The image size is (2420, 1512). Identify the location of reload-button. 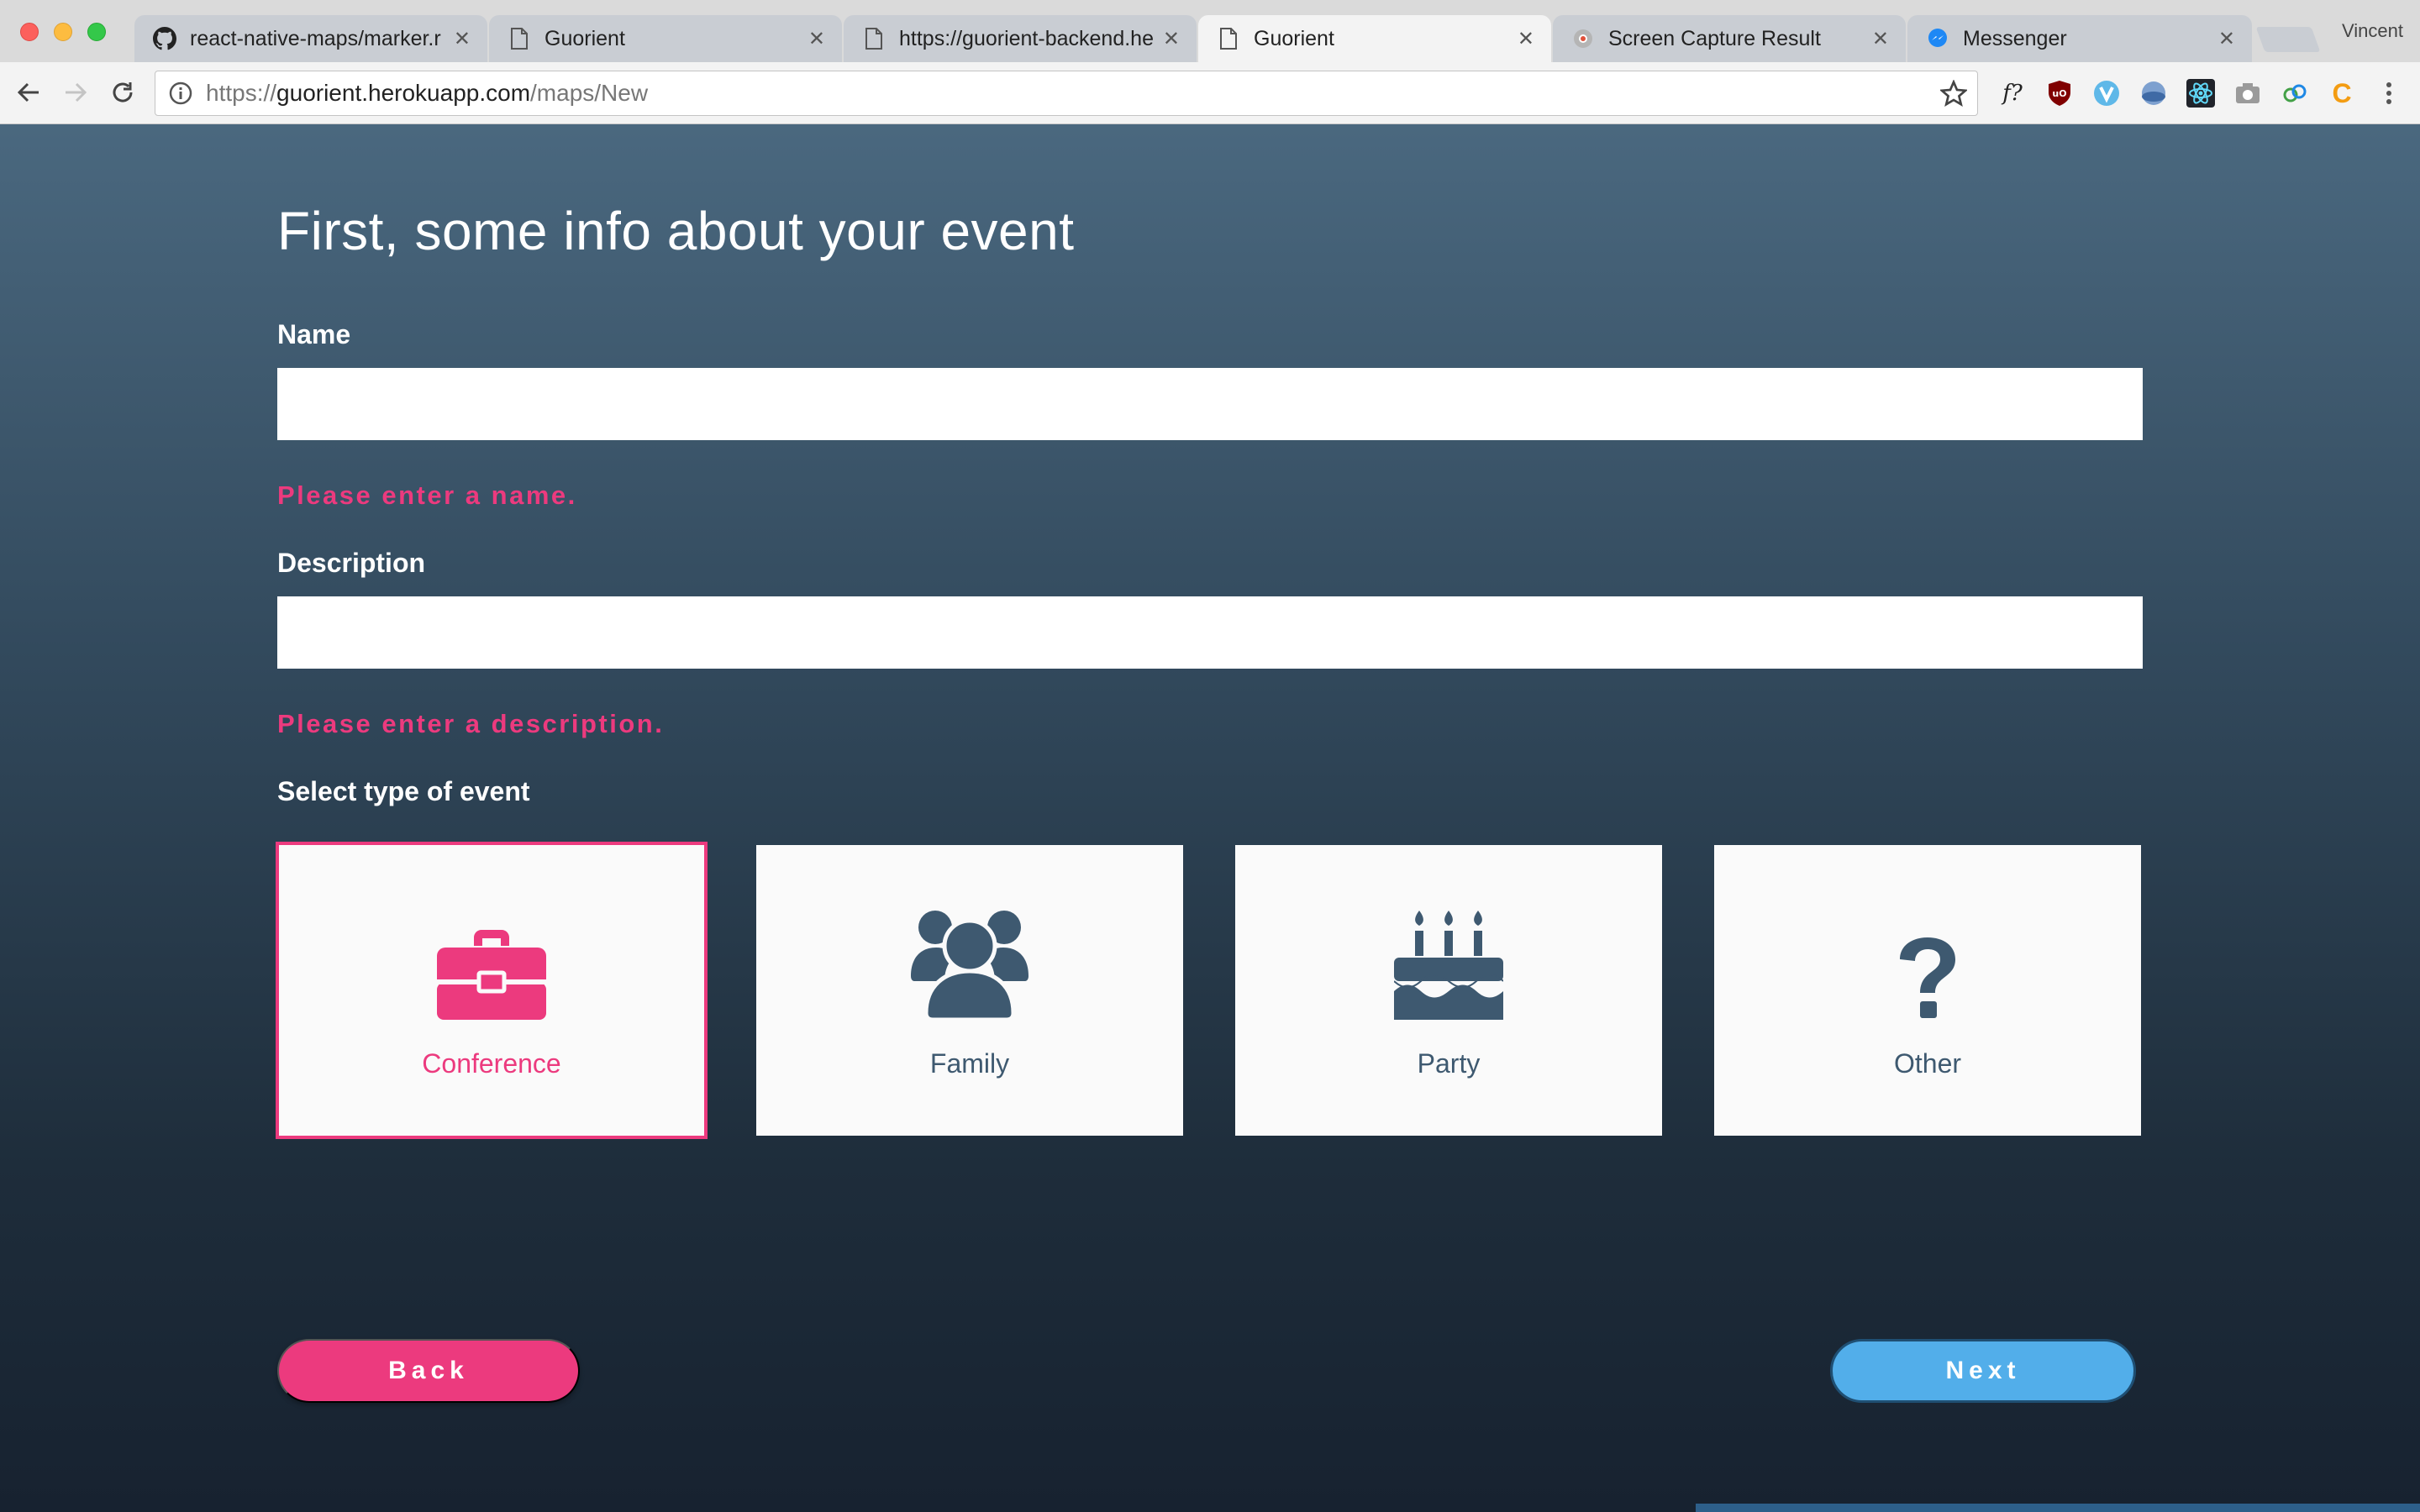
(123, 92).